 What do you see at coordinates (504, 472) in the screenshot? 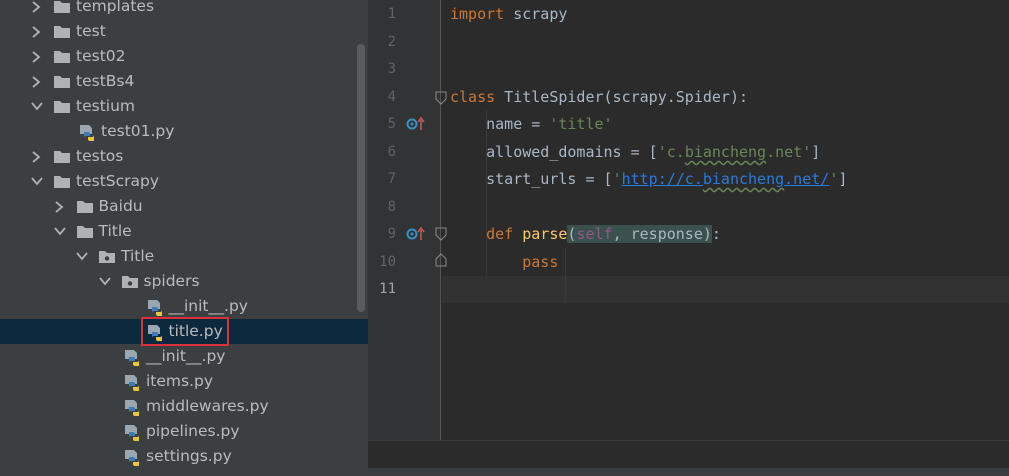
I see `horizontal-scrollbar` at bounding box center [504, 472].